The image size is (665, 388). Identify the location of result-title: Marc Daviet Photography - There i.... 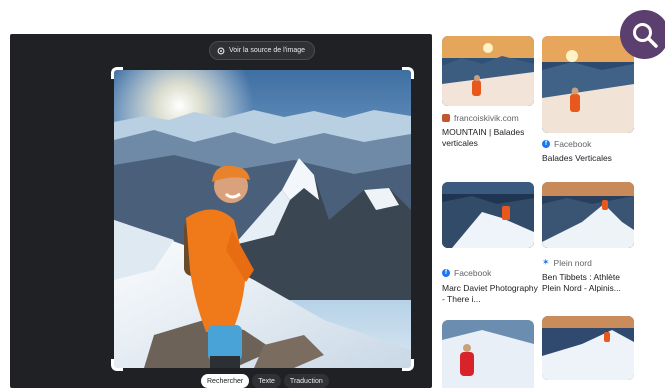
(490, 294).